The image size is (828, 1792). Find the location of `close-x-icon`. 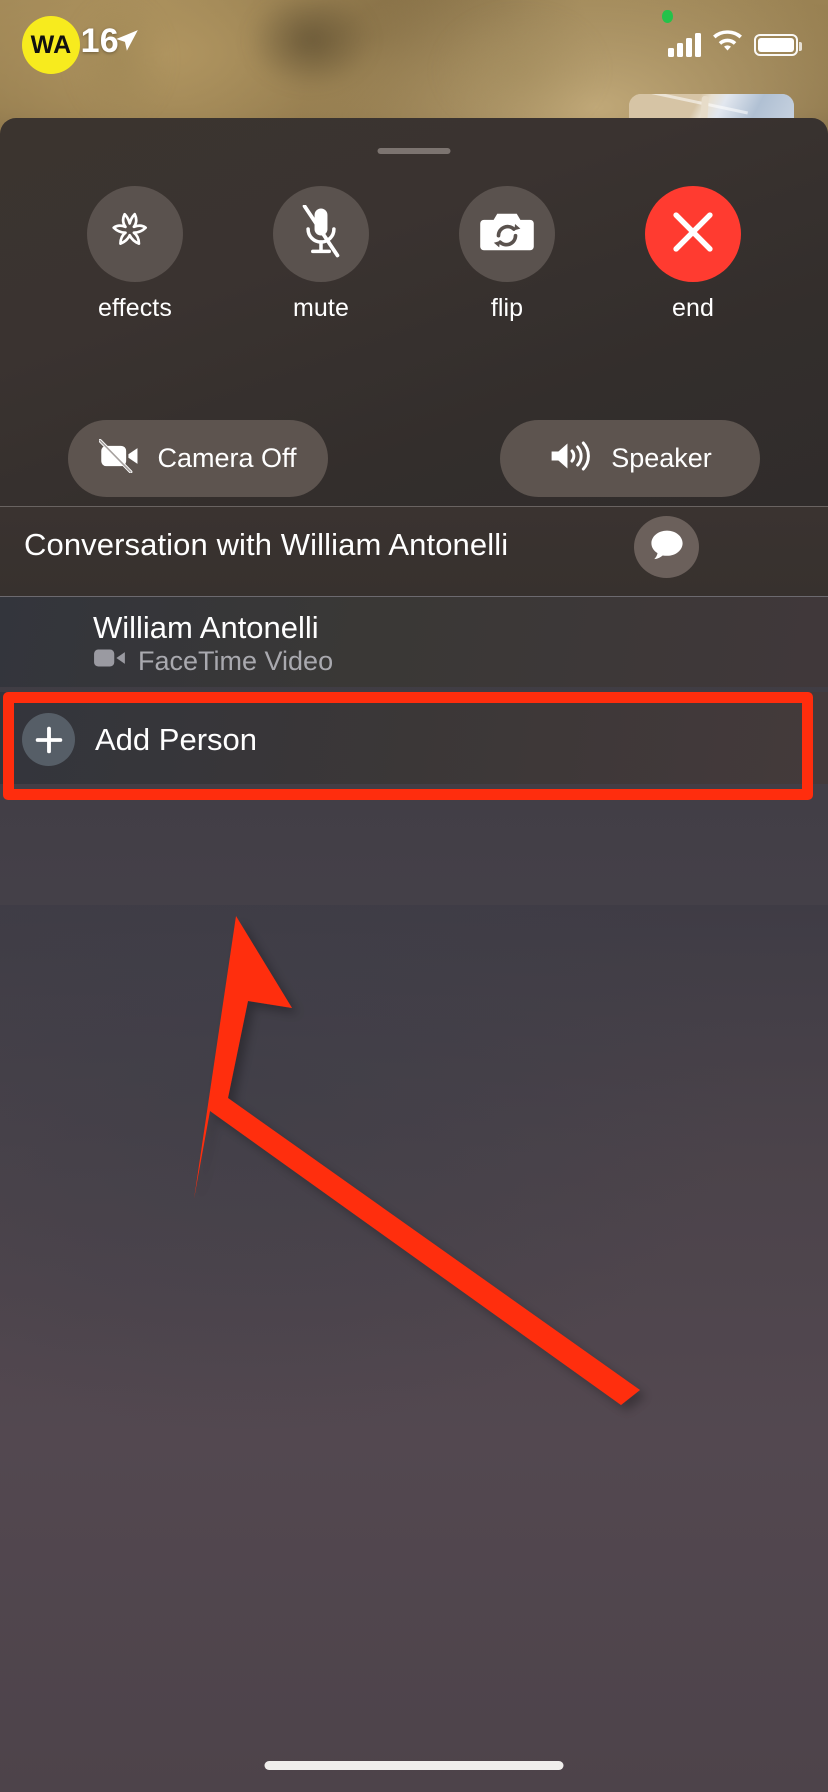

close-x-icon is located at coordinates (693, 234).